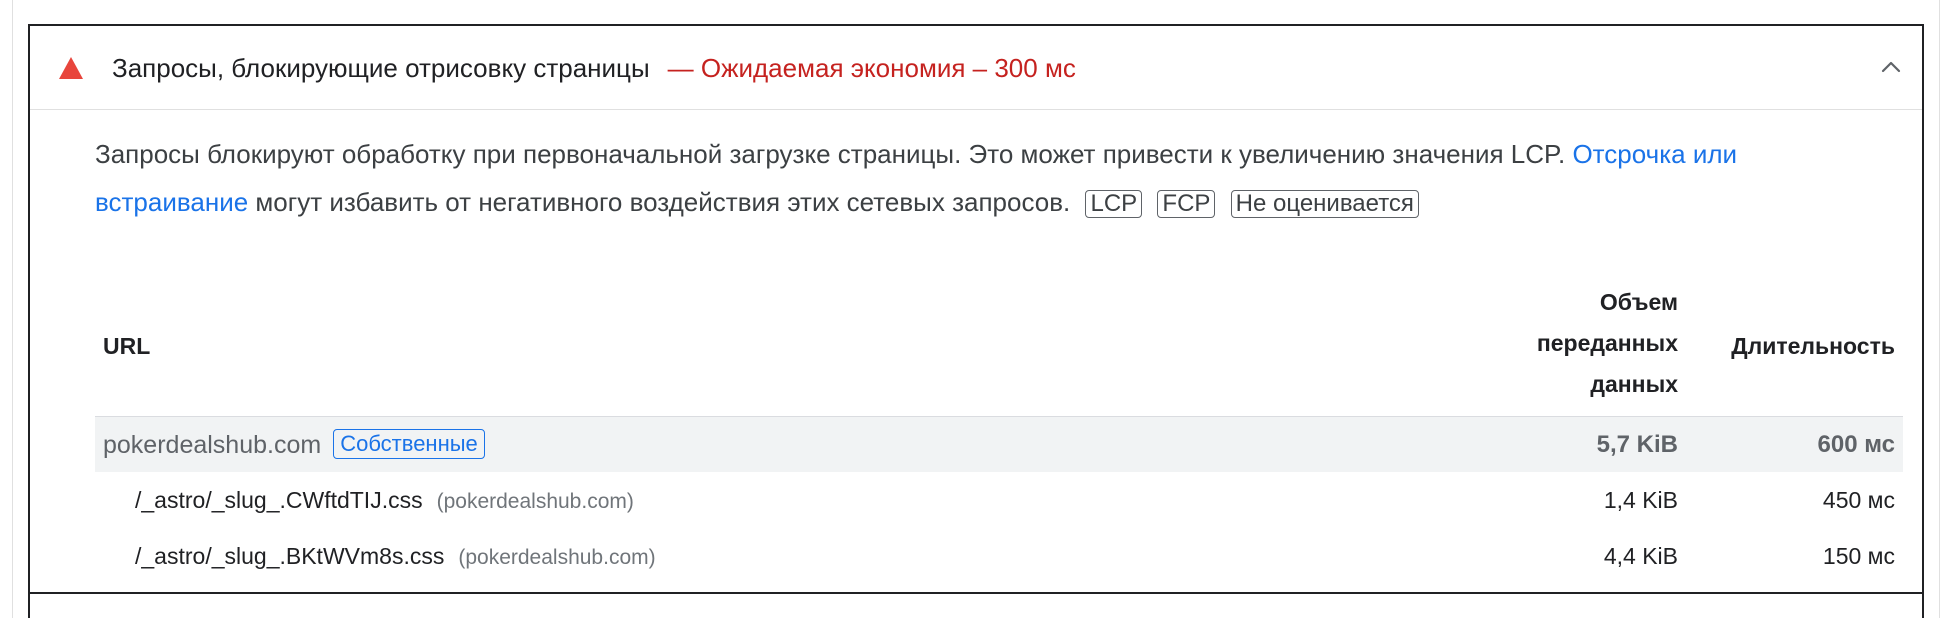  I want to click on next-audit-edge, so click(976, 606).